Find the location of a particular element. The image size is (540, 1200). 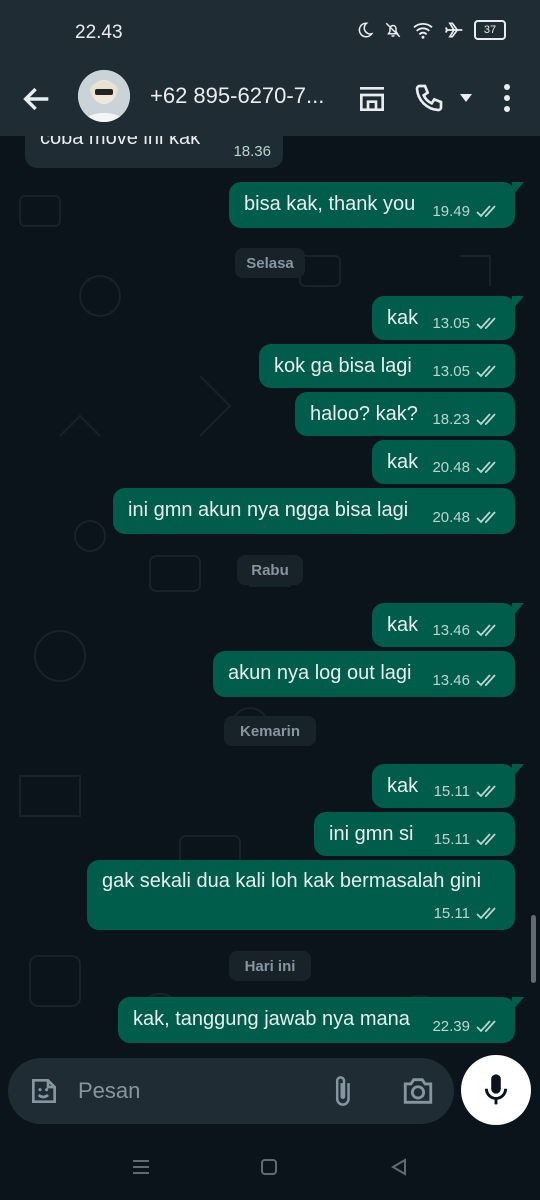

wifi-icon is located at coordinates (423, 31).